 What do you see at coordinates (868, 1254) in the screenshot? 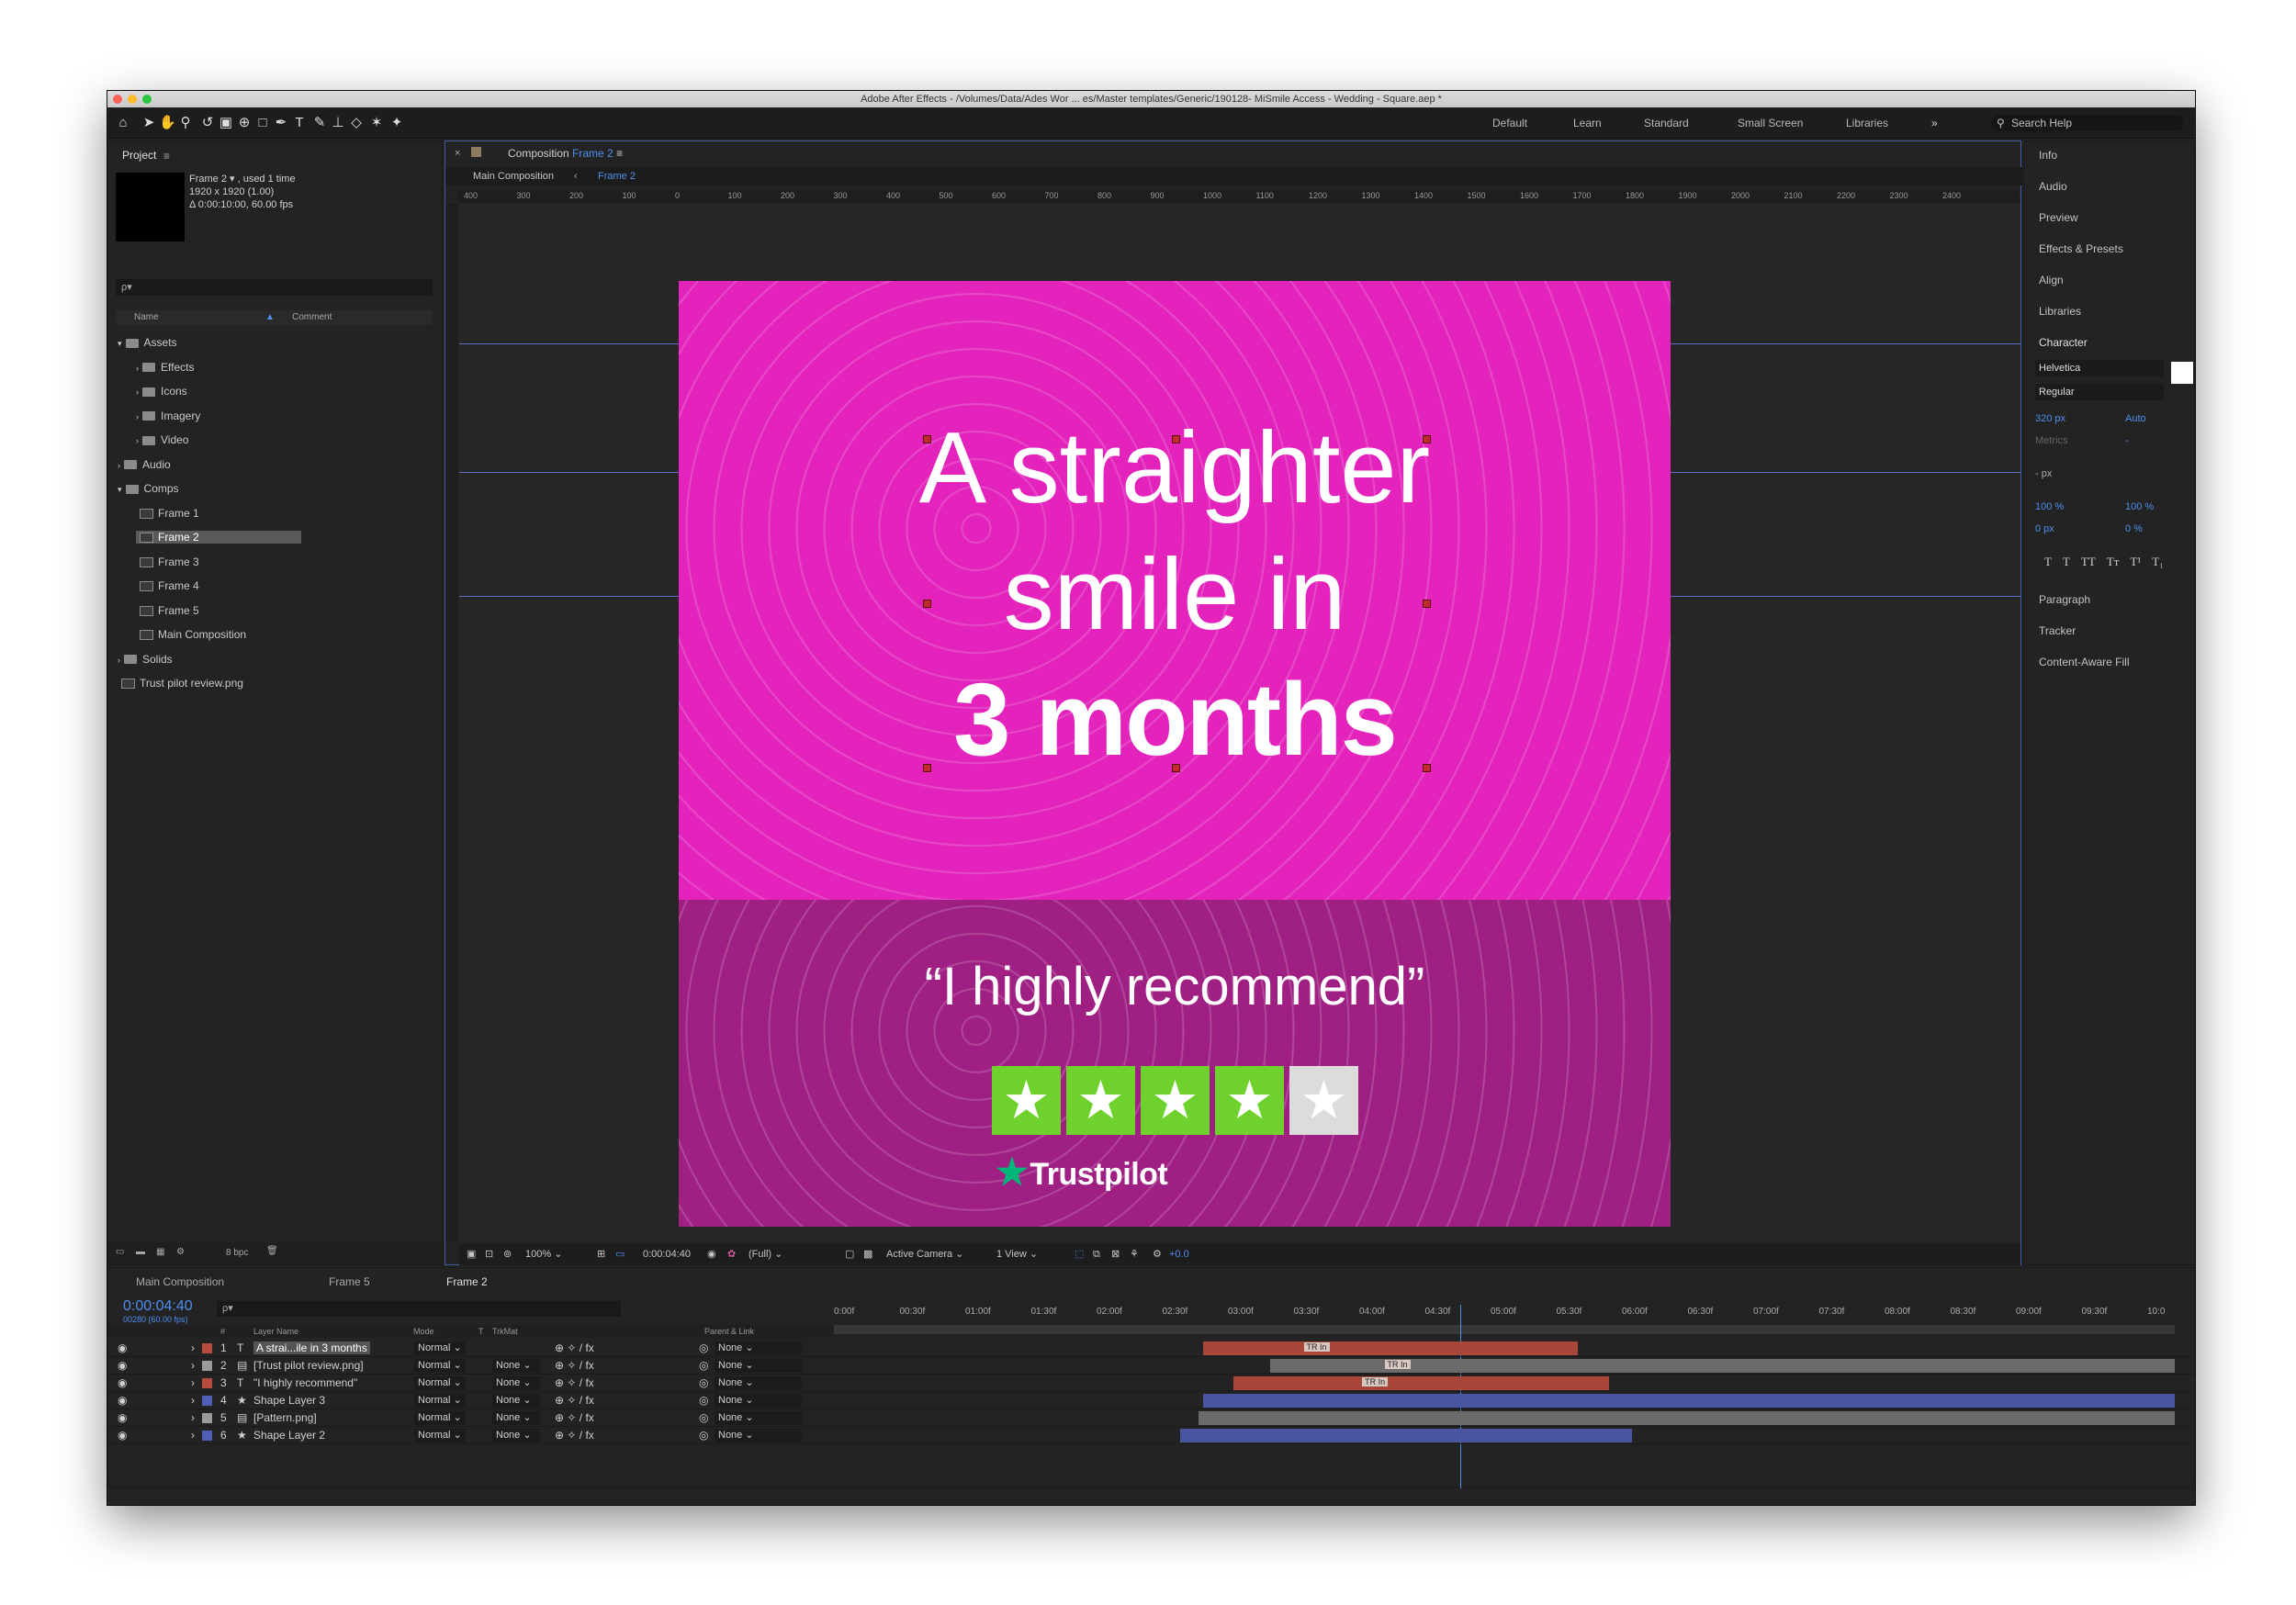
I see `transparency-grid-icon: ▩` at bounding box center [868, 1254].